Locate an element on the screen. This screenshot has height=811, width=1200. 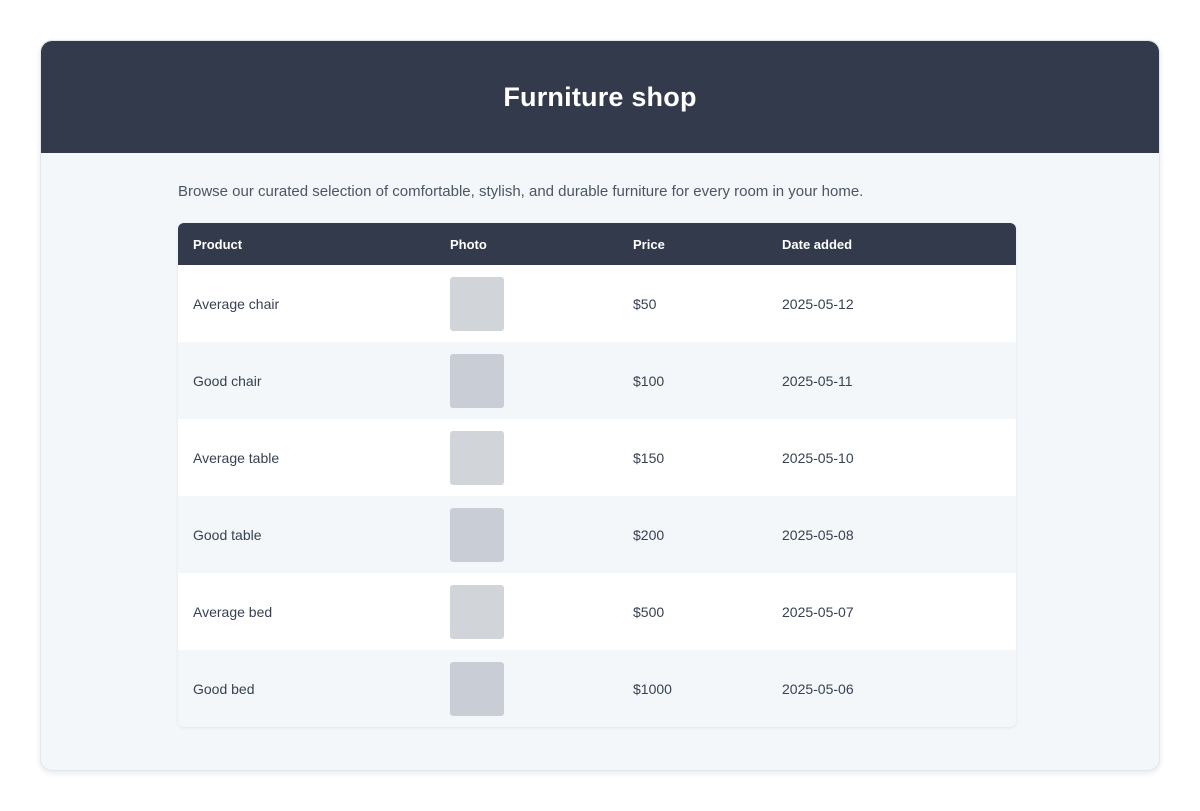
page-title: Furniture shop is located at coordinates (600, 96).